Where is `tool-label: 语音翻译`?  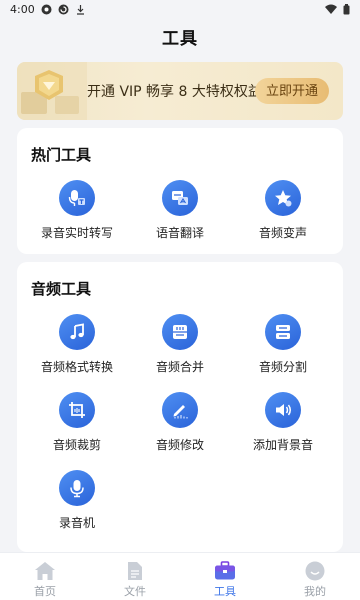 tool-label: 语音翻译 is located at coordinates (179, 233).